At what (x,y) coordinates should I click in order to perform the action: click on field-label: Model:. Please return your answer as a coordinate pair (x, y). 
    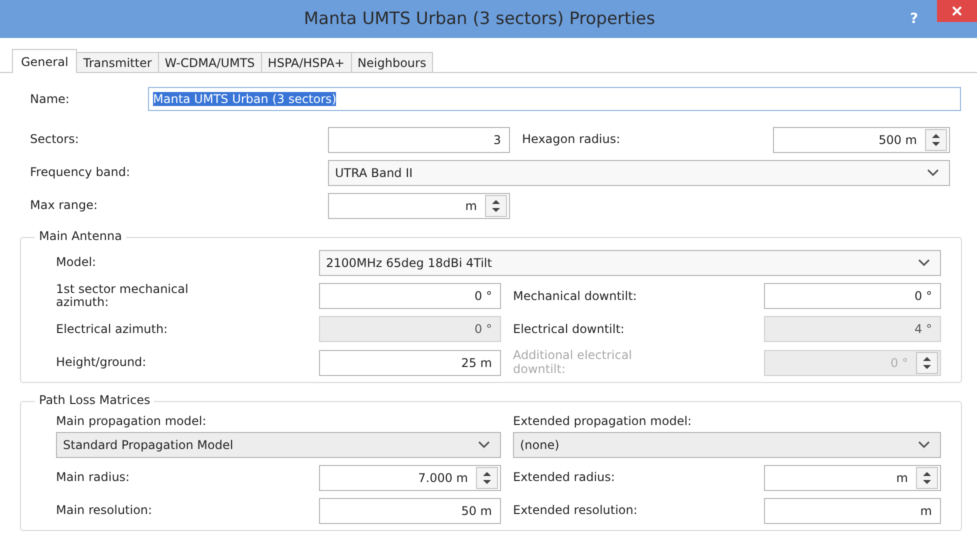
    Looking at the image, I should click on (76, 262).